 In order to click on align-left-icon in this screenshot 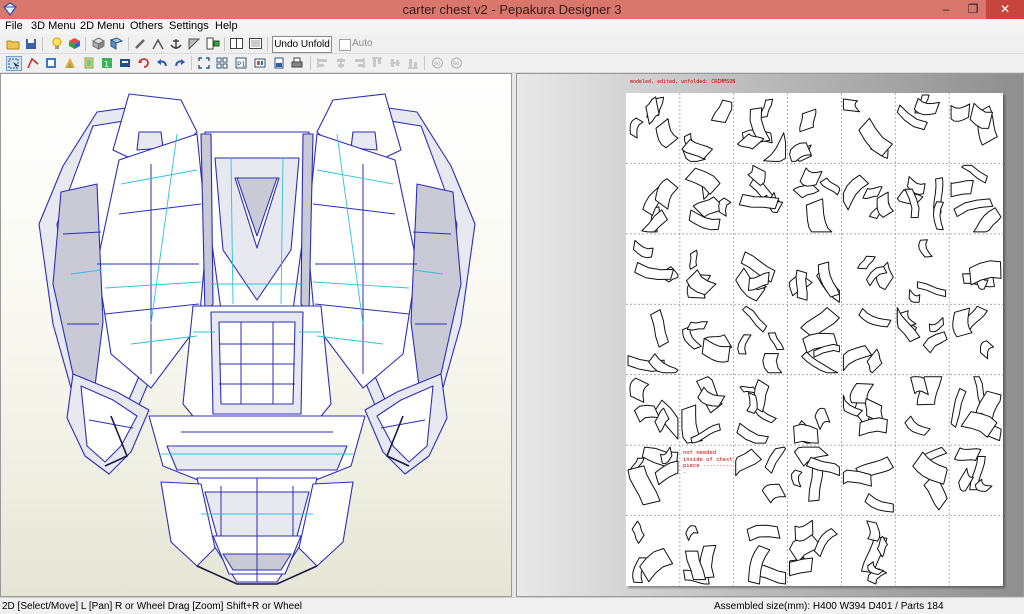, I will do `click(323, 62)`.